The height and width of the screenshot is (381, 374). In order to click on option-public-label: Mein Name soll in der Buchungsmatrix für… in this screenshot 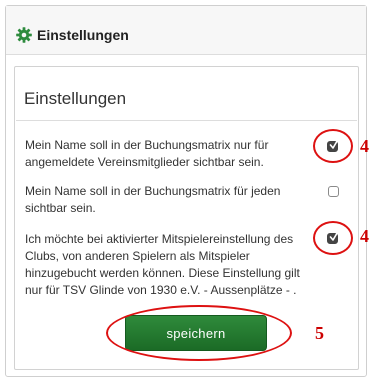, I will do `click(153, 199)`.